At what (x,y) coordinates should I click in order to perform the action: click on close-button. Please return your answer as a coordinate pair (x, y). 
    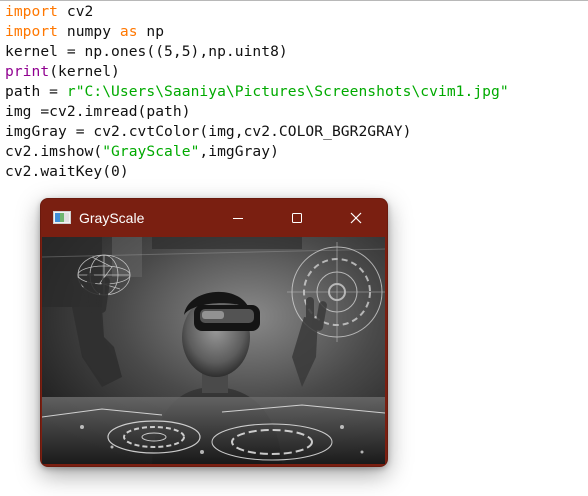
    Looking at the image, I should click on (356, 218).